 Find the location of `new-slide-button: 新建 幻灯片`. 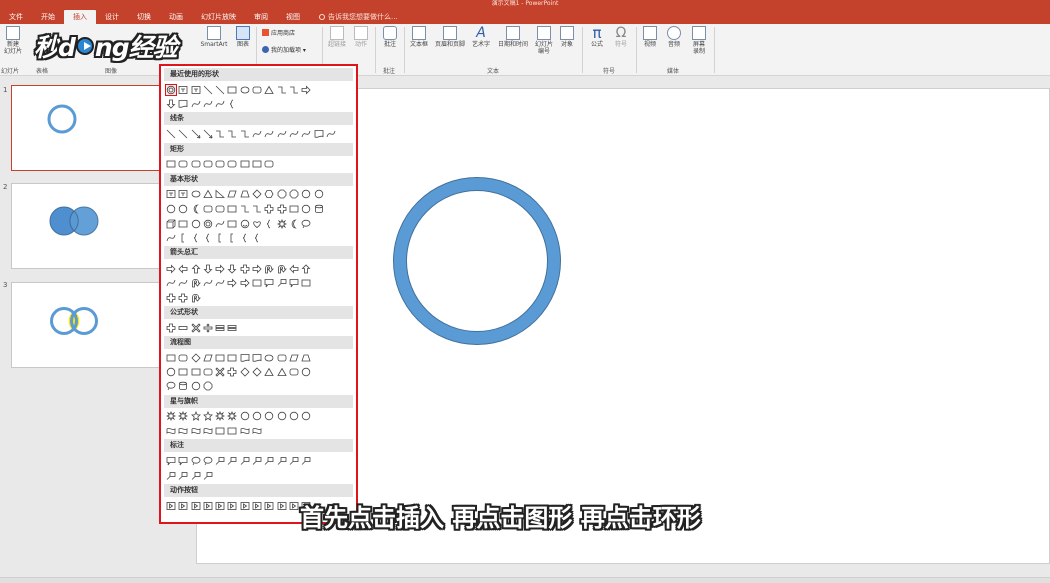

new-slide-button: 新建 幻灯片 is located at coordinates (13, 40).